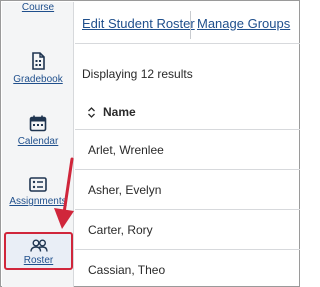 Image resolution: width=320 pixels, height=287 pixels. I want to click on table-row: Asher, Evelyn, so click(187, 190).